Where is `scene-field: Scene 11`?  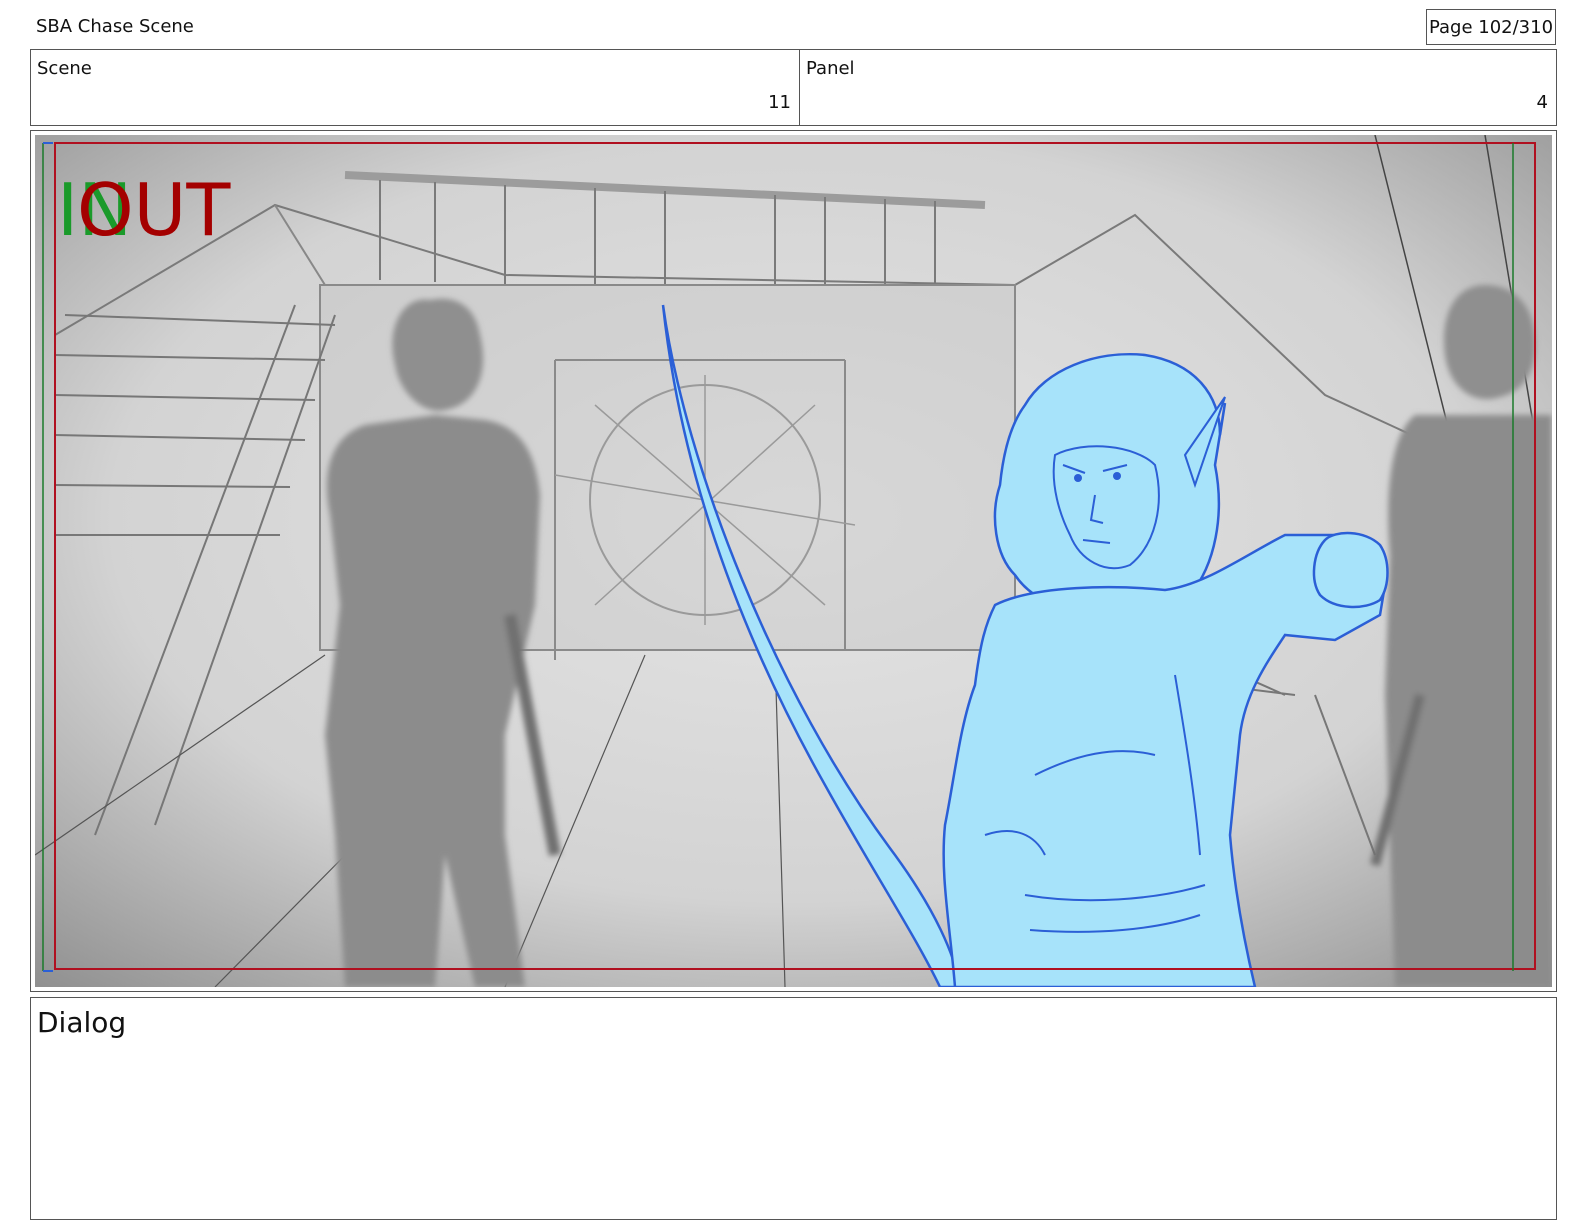
scene-field: Scene 11 is located at coordinates (415, 87).